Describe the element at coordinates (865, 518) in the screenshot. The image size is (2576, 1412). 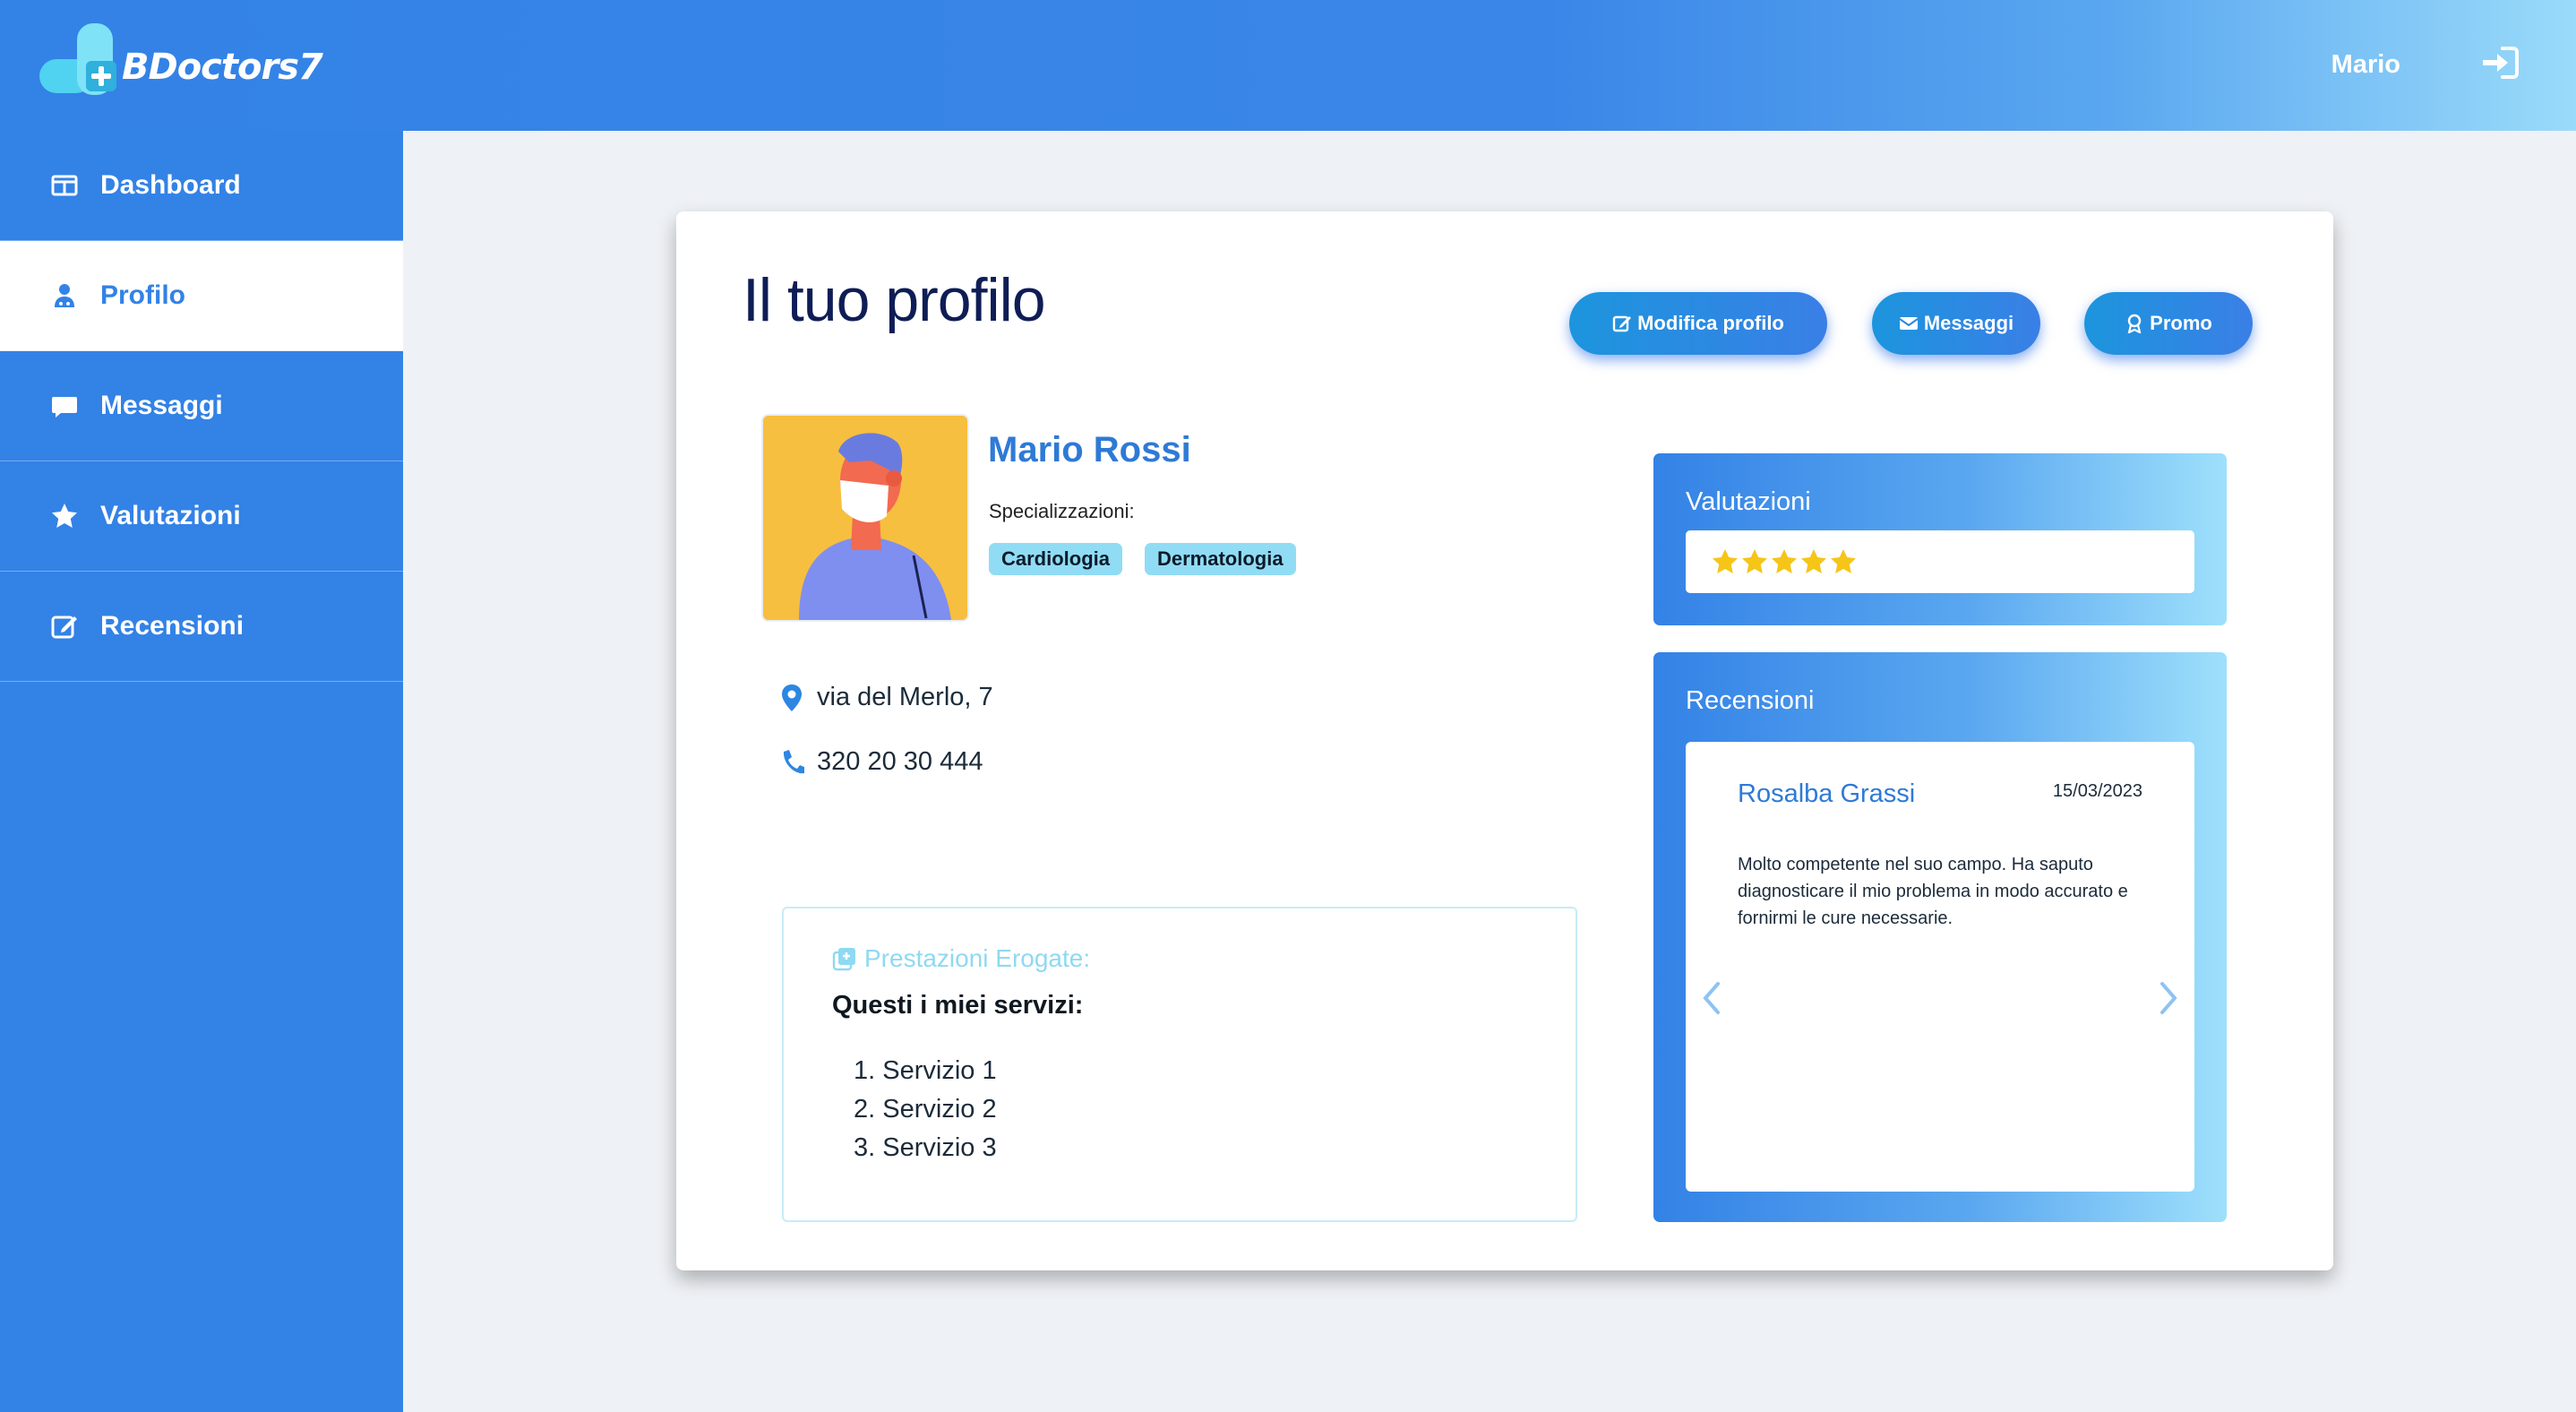
I see `avatar` at that location.